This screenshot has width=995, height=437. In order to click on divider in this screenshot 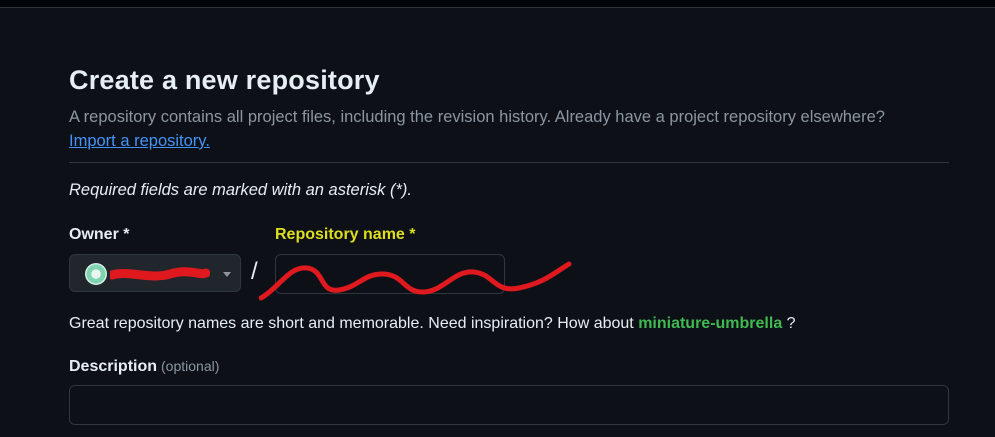, I will do `click(509, 162)`.